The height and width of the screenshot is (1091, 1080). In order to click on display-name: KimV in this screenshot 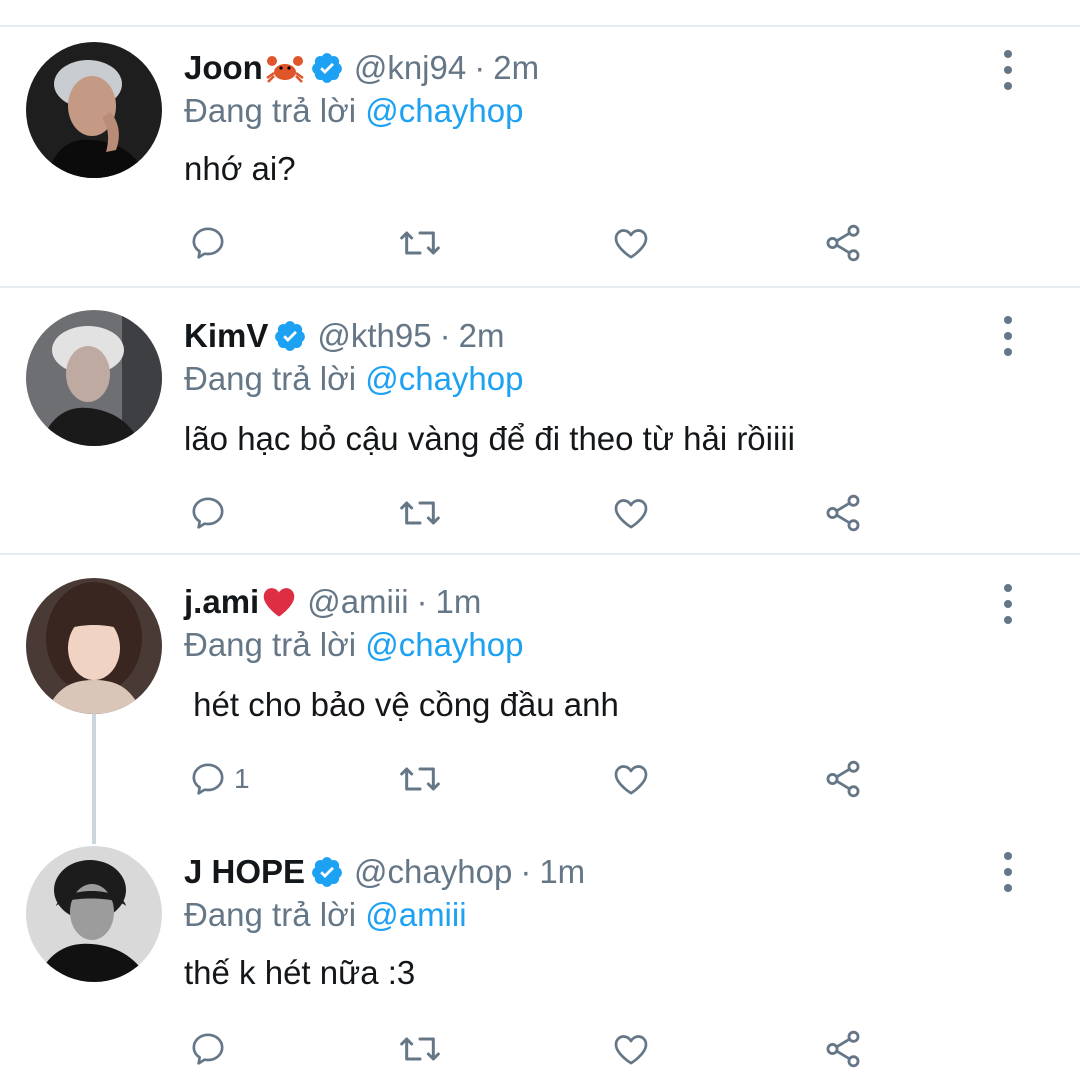, I will do `click(226, 336)`.